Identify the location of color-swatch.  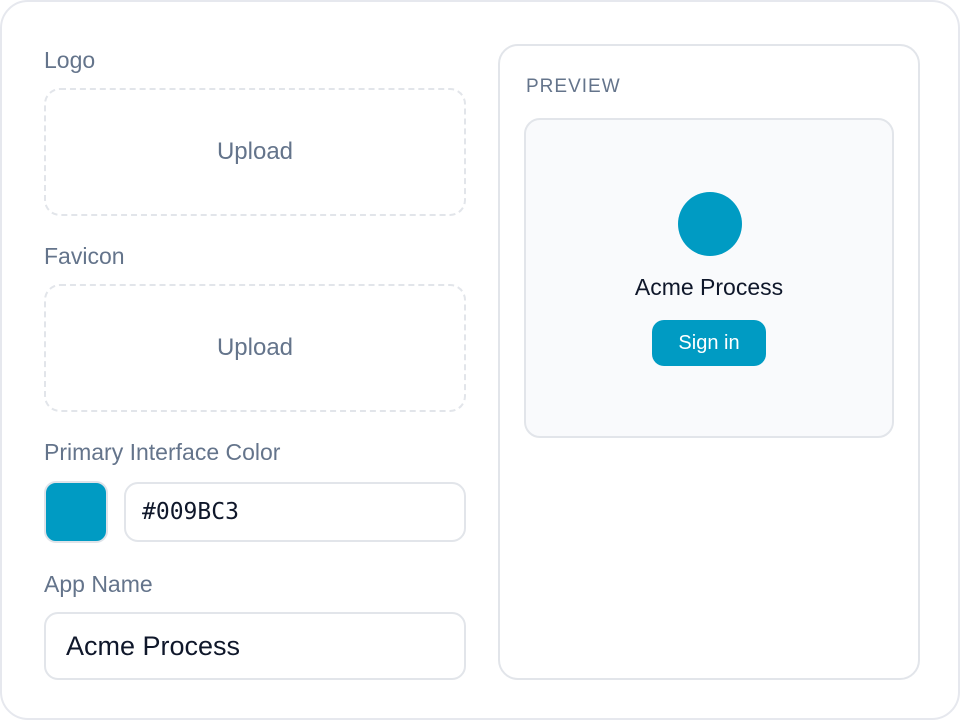
(76, 512).